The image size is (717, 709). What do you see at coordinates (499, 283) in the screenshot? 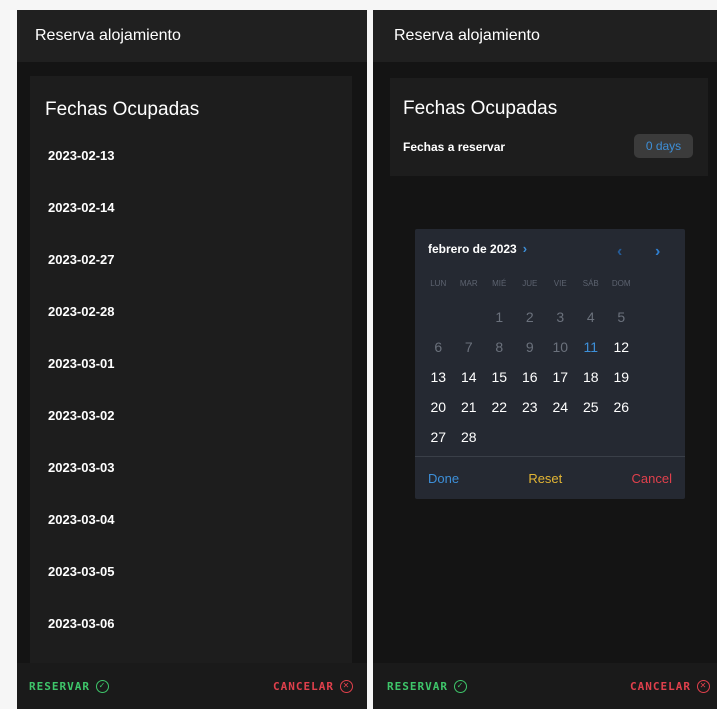
I see `weekday-label: MIÉ` at bounding box center [499, 283].